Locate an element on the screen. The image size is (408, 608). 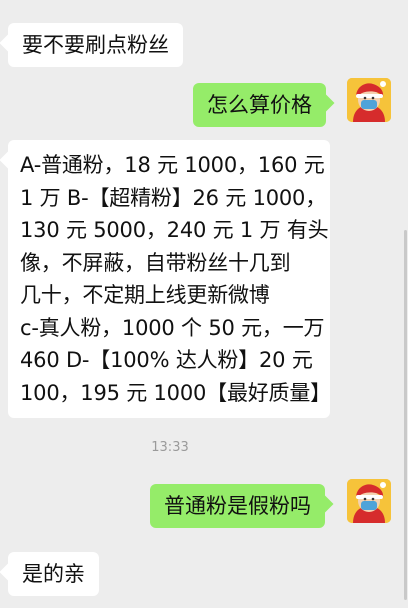
message-text: 要不要刷点粉丝 is located at coordinates (95, 45).